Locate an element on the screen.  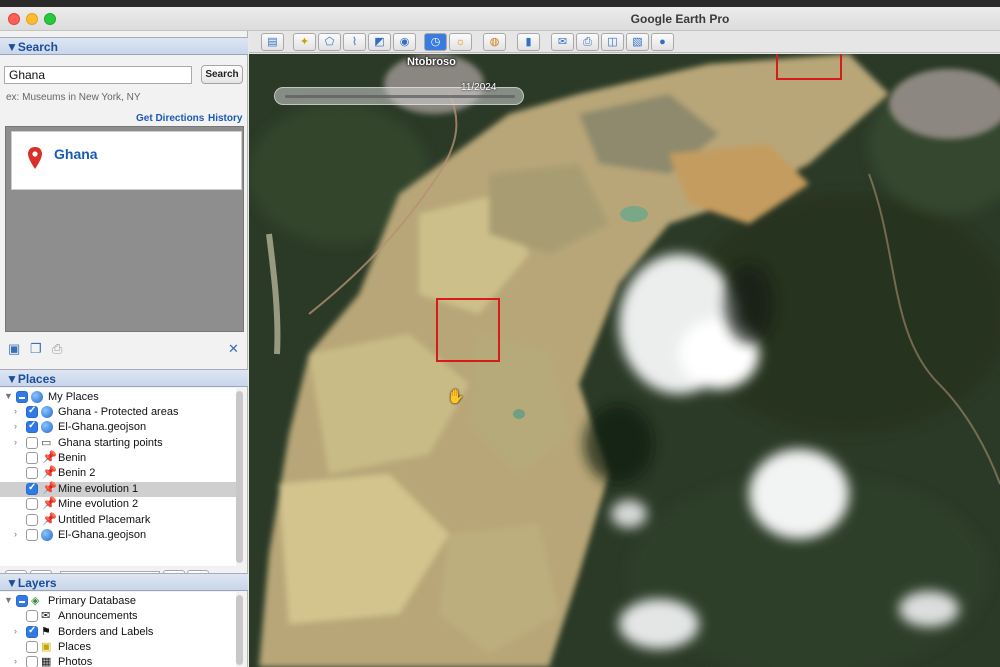
layers-panel-header: ▼Layers is located at coordinates (124, 582).